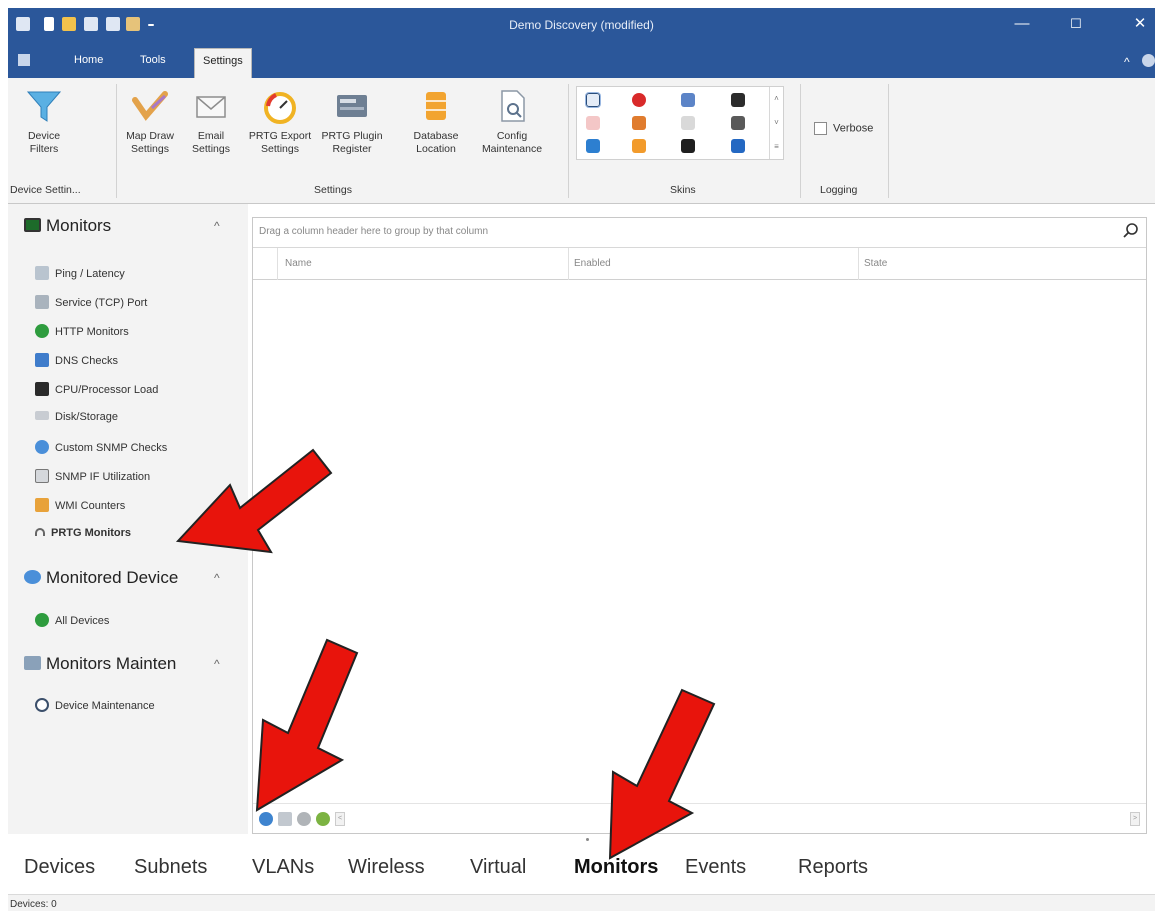 The height and width of the screenshot is (911, 1155). I want to click on column-header-name: Name, so click(298, 269).